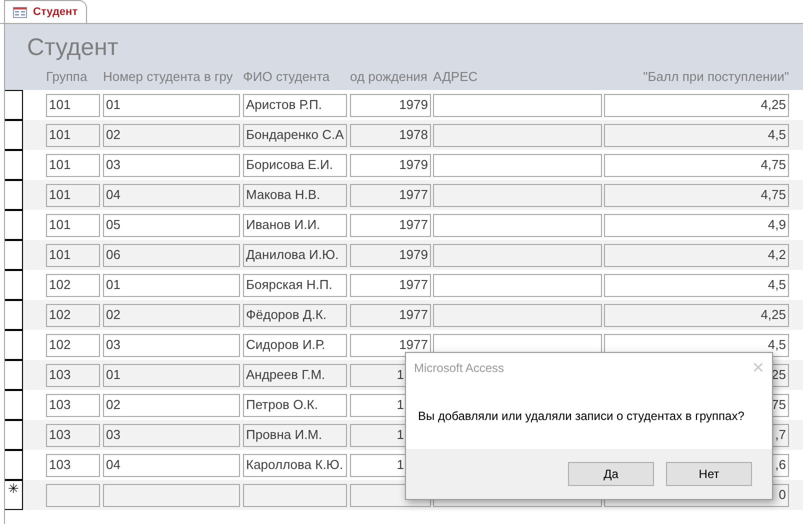  I want to click on form-tab: Студент, so click(45, 11).